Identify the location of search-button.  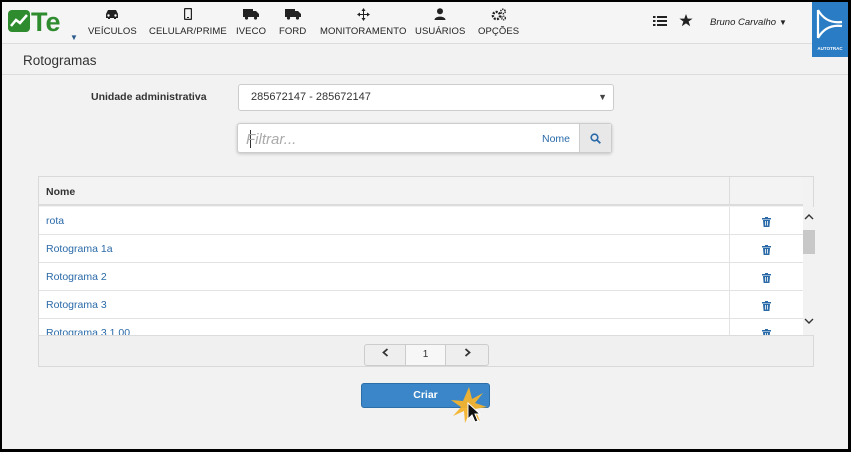
(595, 138).